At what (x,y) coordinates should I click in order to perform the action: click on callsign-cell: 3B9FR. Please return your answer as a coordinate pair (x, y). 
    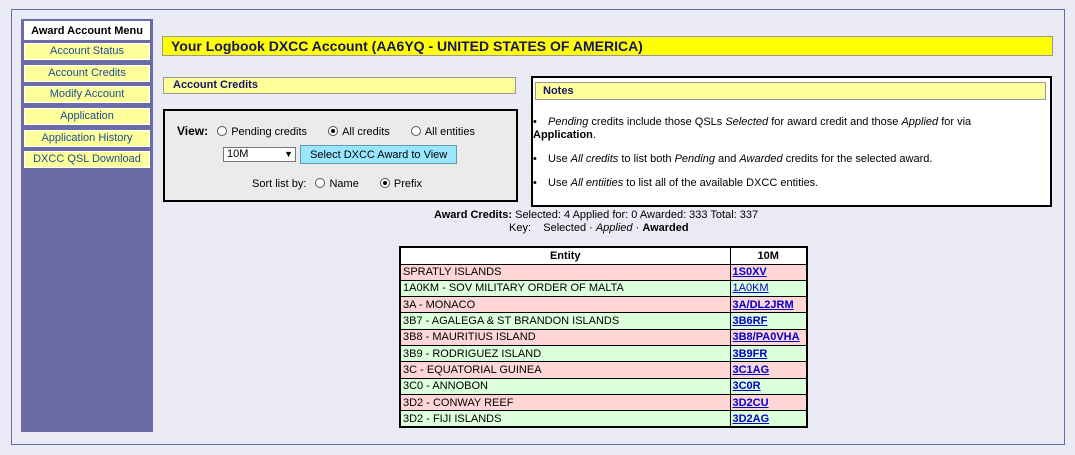
    Looking at the image, I should click on (768, 353).